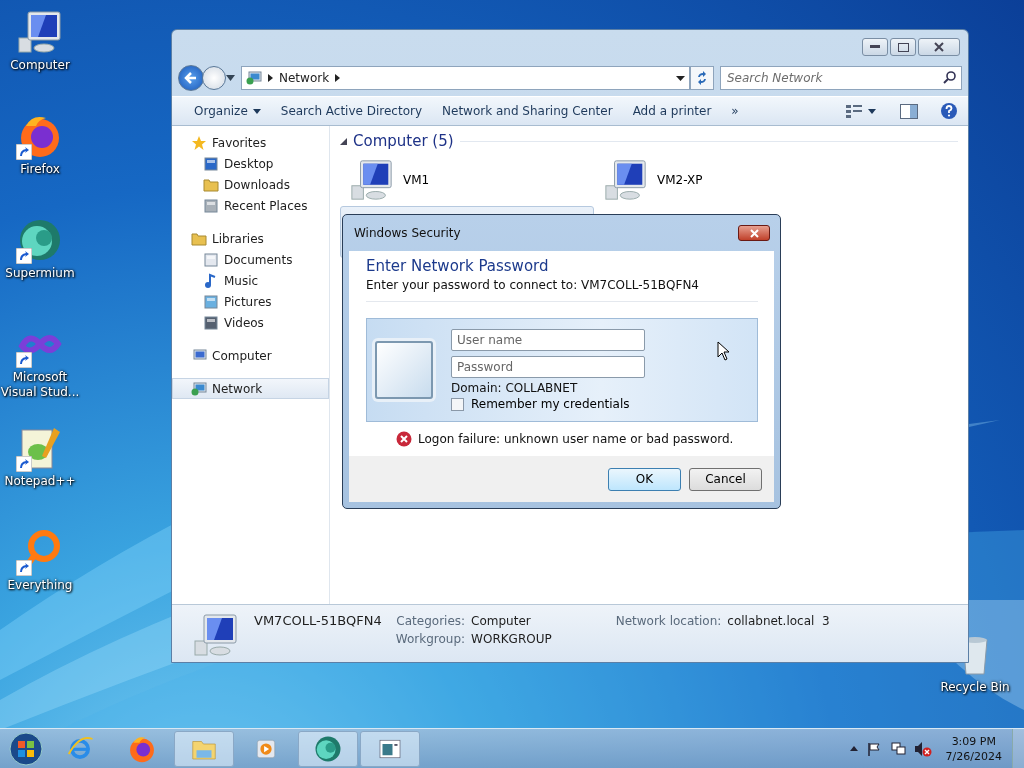 Image resolution: width=1024 pixels, height=768 pixels. Describe the element at coordinates (343, 141) in the screenshot. I see `collapse-triangle-icon` at that location.